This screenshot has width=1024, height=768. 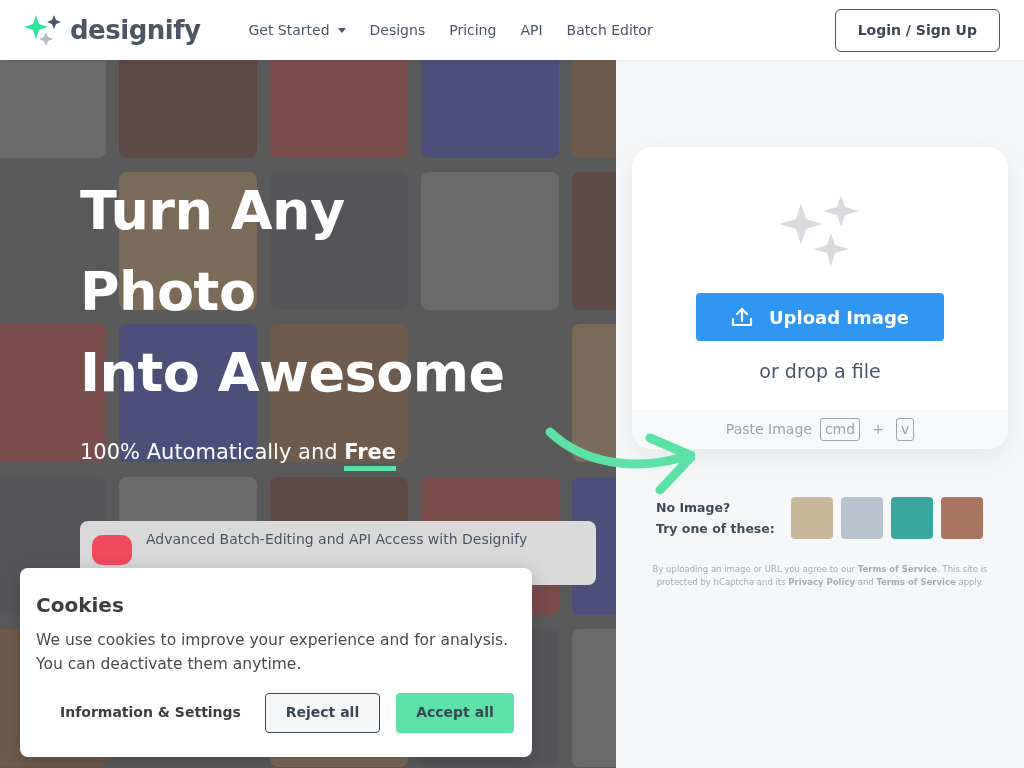 I want to click on key-cap: cmd, so click(x=840, y=429).